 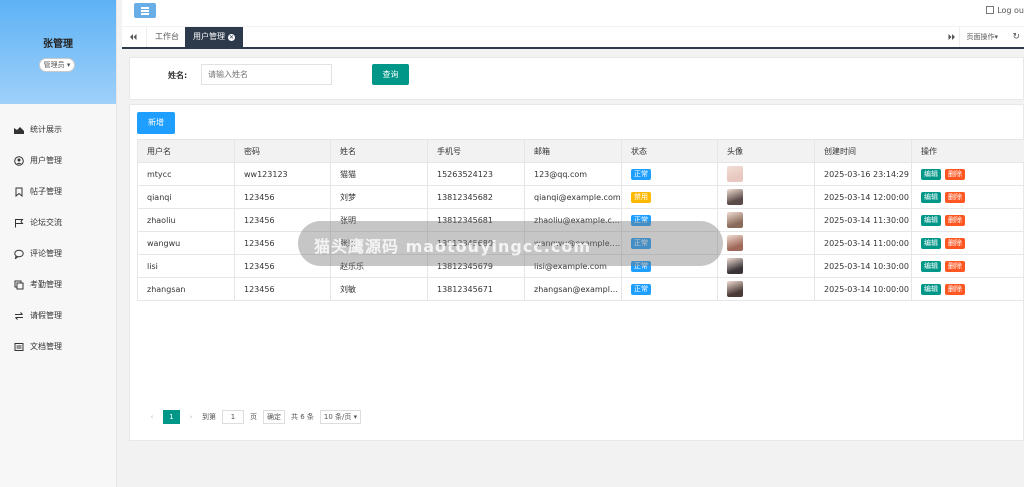 What do you see at coordinates (863, 151) in the screenshot?
I see `column-header: 创建时间` at bounding box center [863, 151].